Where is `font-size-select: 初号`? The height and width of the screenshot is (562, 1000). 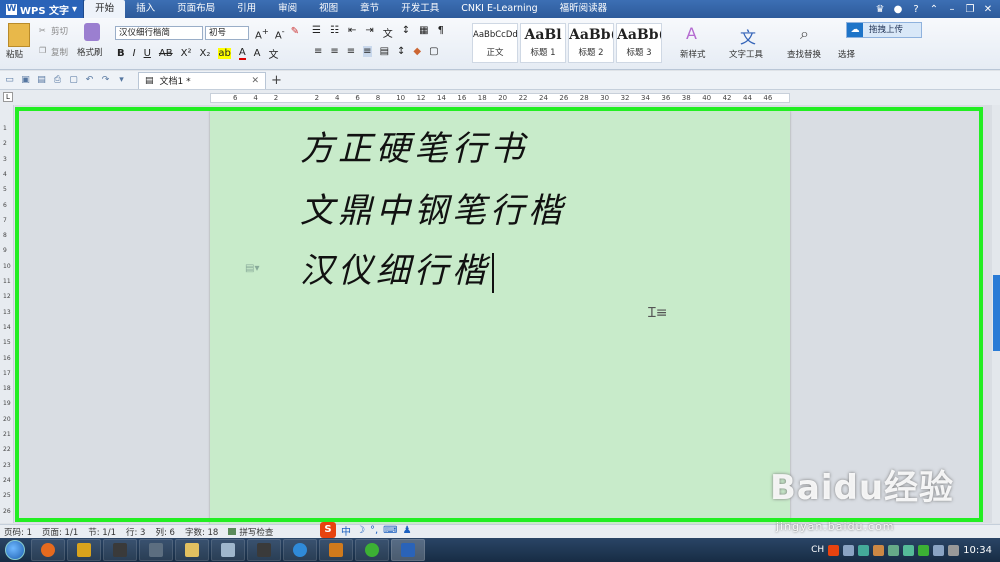 font-size-select: 初号 is located at coordinates (227, 33).